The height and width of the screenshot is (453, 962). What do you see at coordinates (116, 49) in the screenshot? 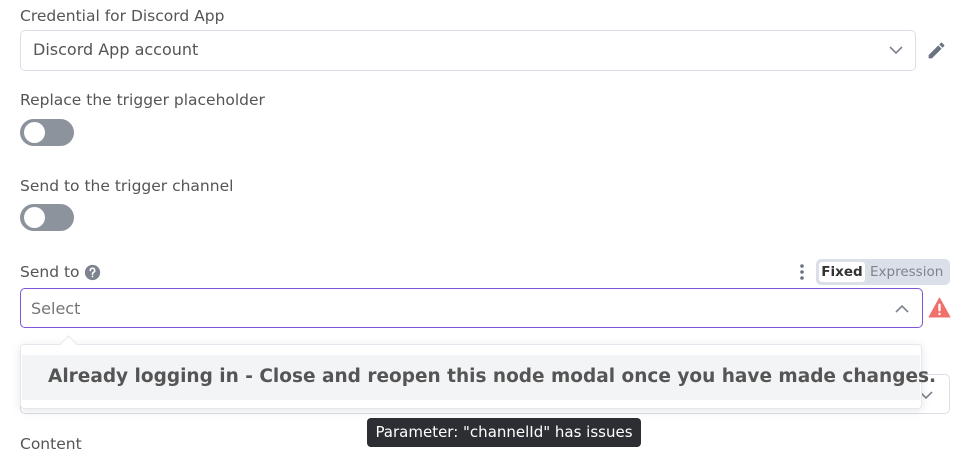
I see `credential-select-value: Discord App account` at bounding box center [116, 49].